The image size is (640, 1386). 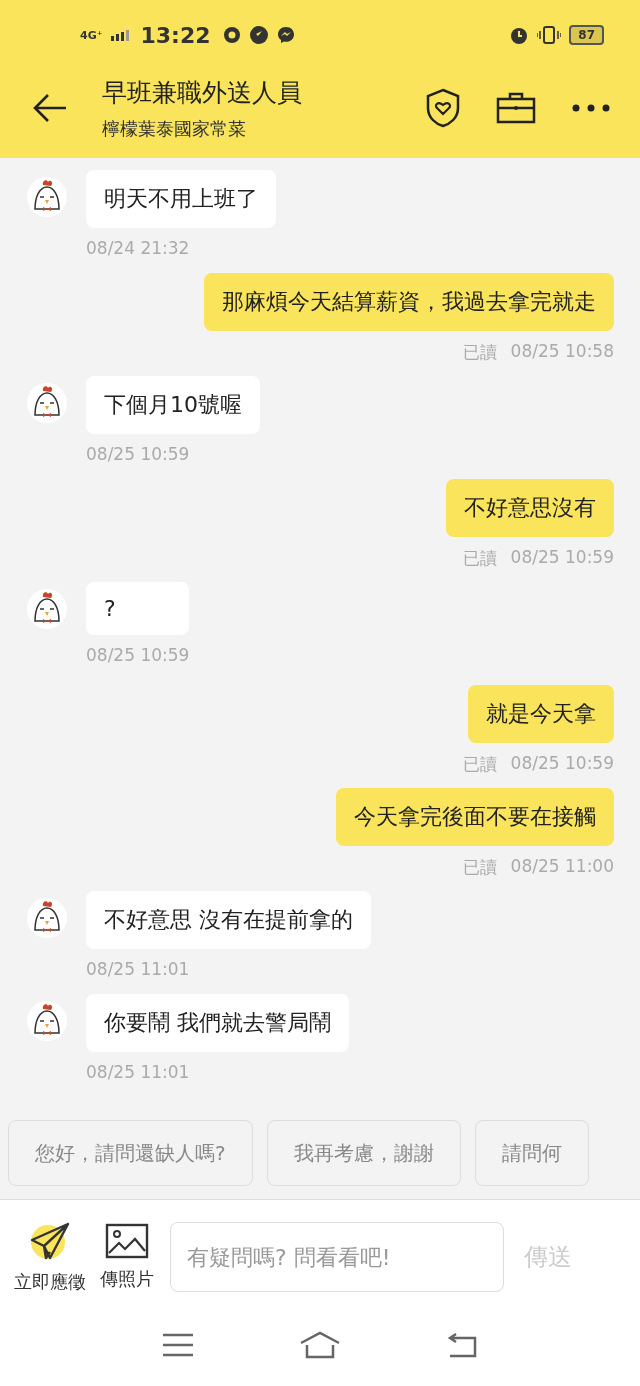 I want to click on shield-heart-icon, so click(x=443, y=108).